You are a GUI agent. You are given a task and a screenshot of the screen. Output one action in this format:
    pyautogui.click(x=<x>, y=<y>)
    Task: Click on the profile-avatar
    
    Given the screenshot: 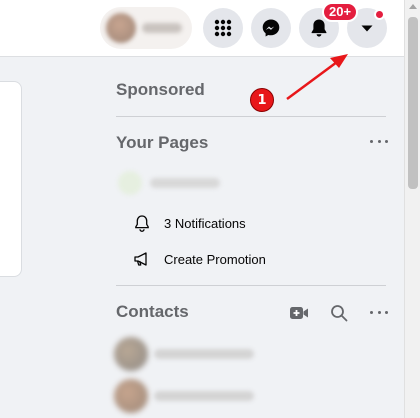 What is the action you would take?
    pyautogui.click(x=121, y=28)
    